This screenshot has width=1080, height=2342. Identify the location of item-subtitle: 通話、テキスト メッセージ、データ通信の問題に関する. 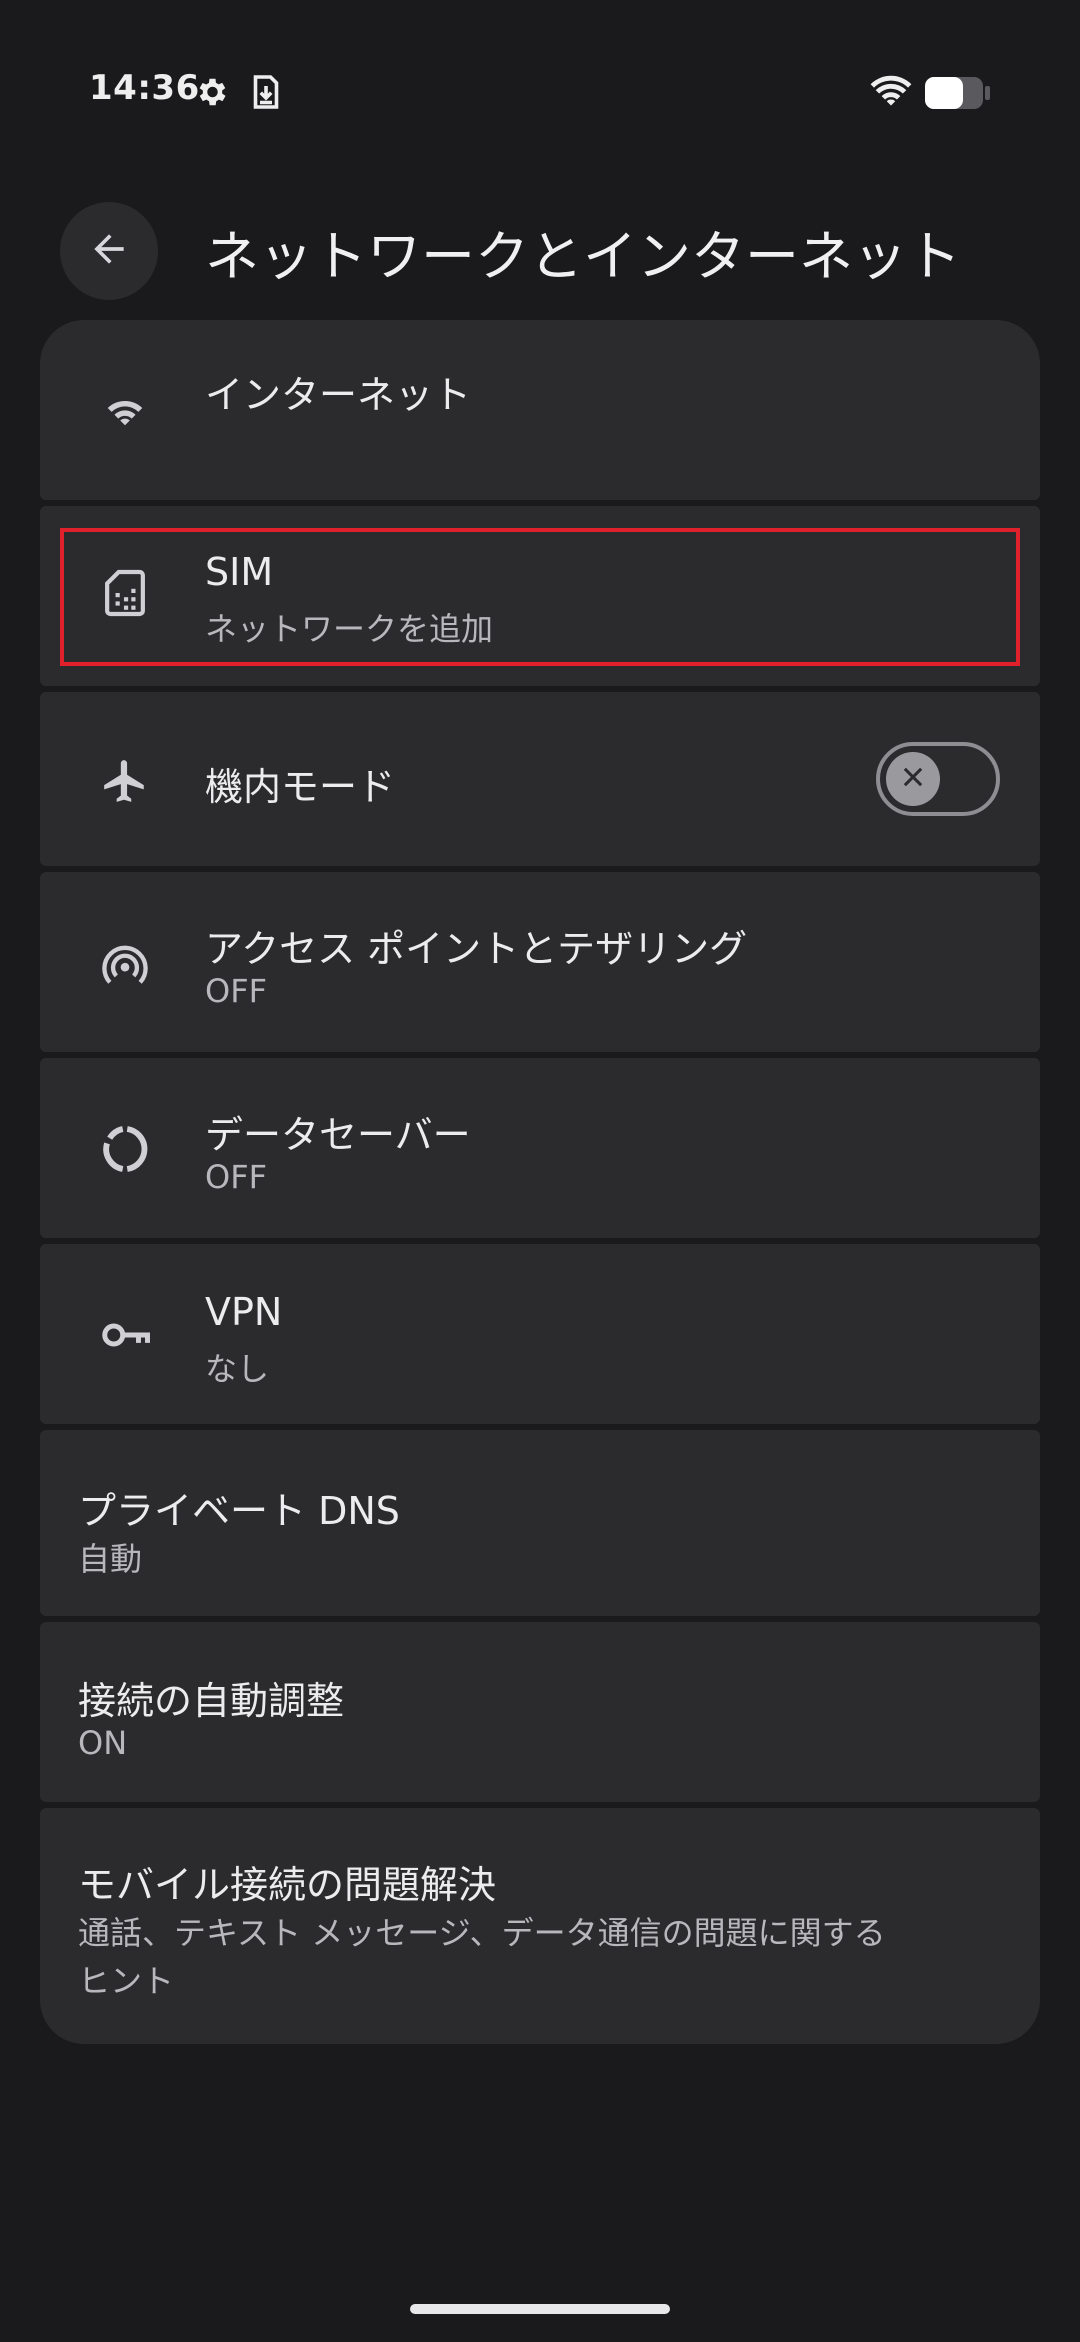
(482, 1933).